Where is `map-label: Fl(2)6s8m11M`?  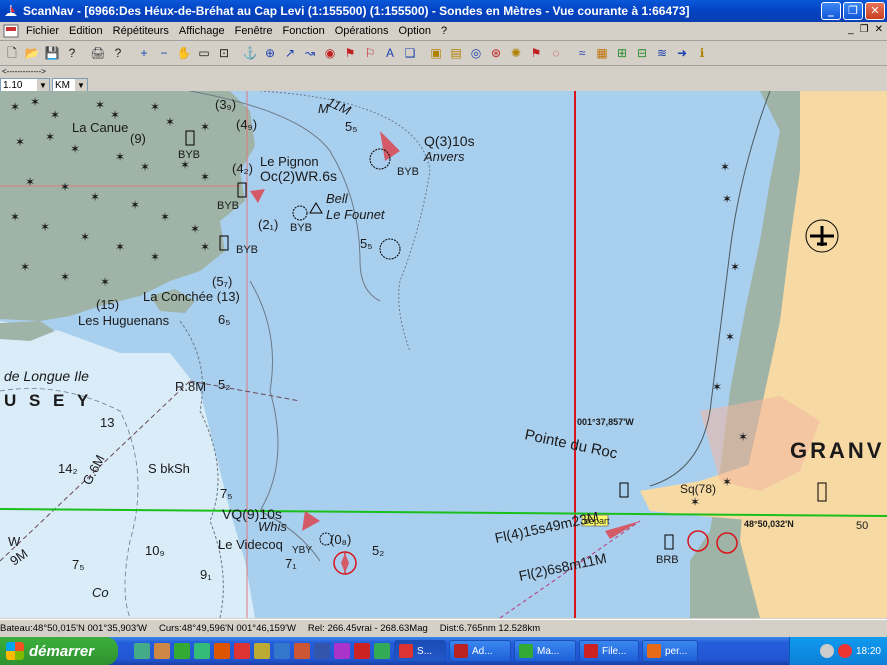 map-label: Fl(2)6s8m11M is located at coordinates (562, 567).